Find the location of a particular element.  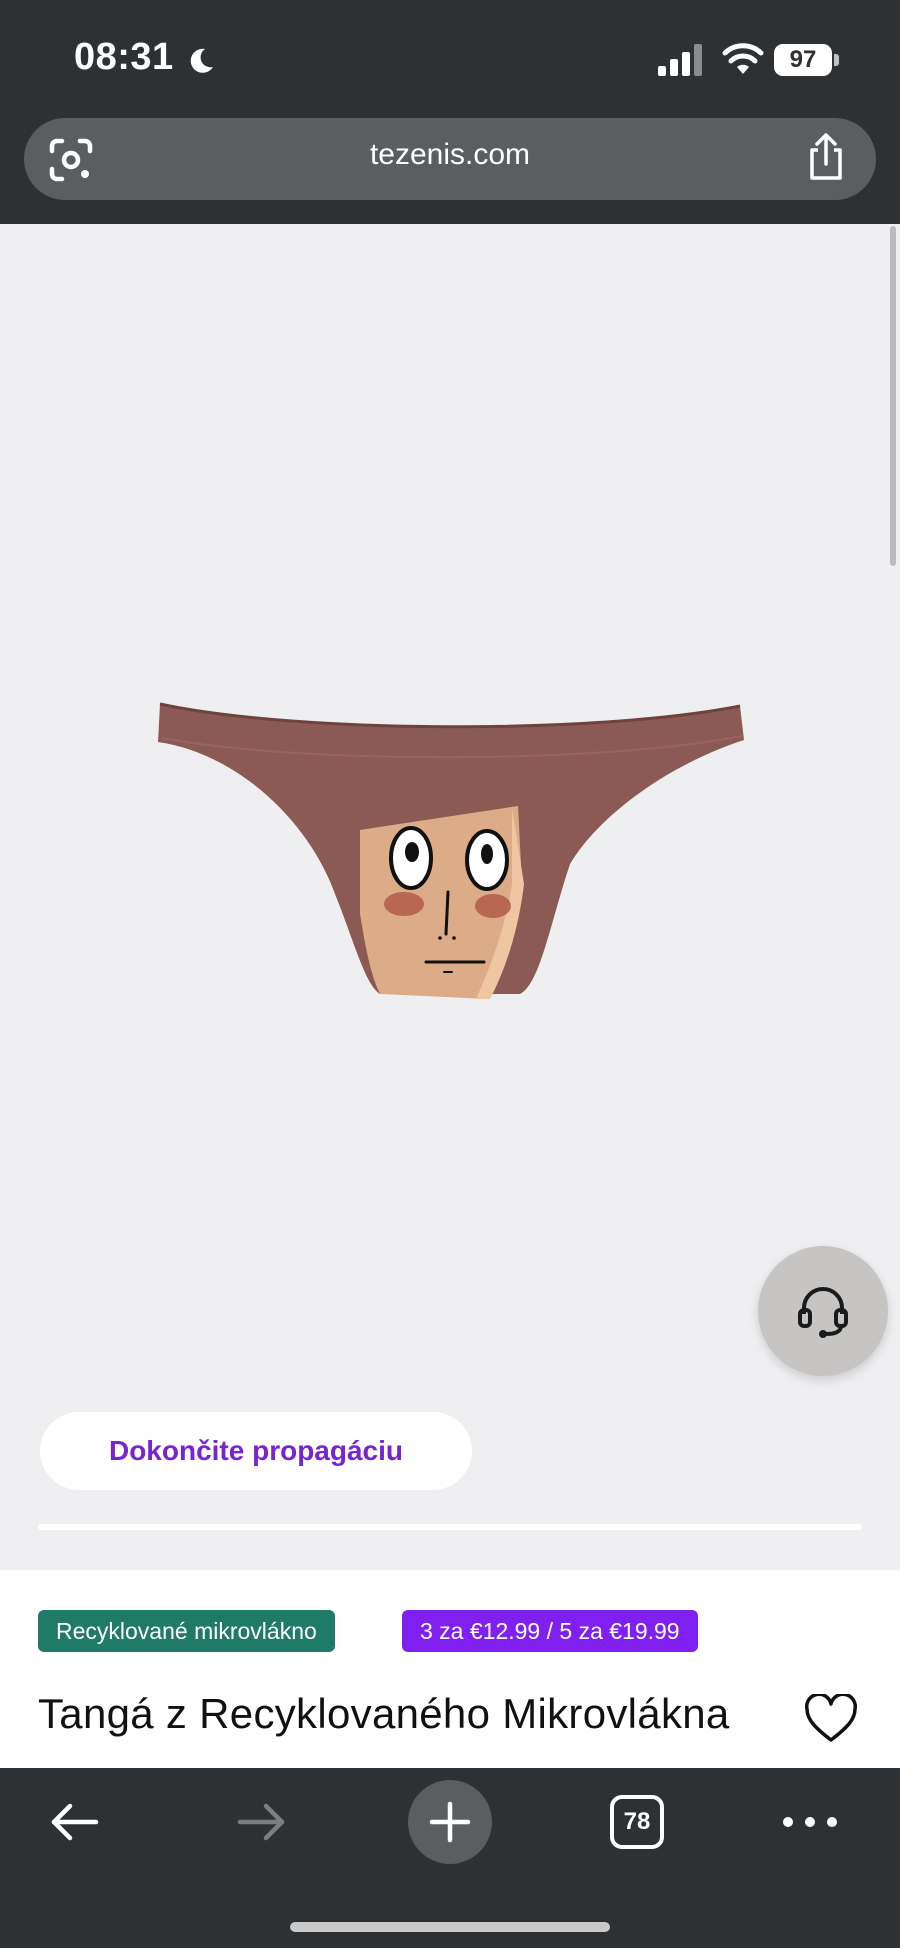

address-bar: tezenis.com is located at coordinates (450, 159).